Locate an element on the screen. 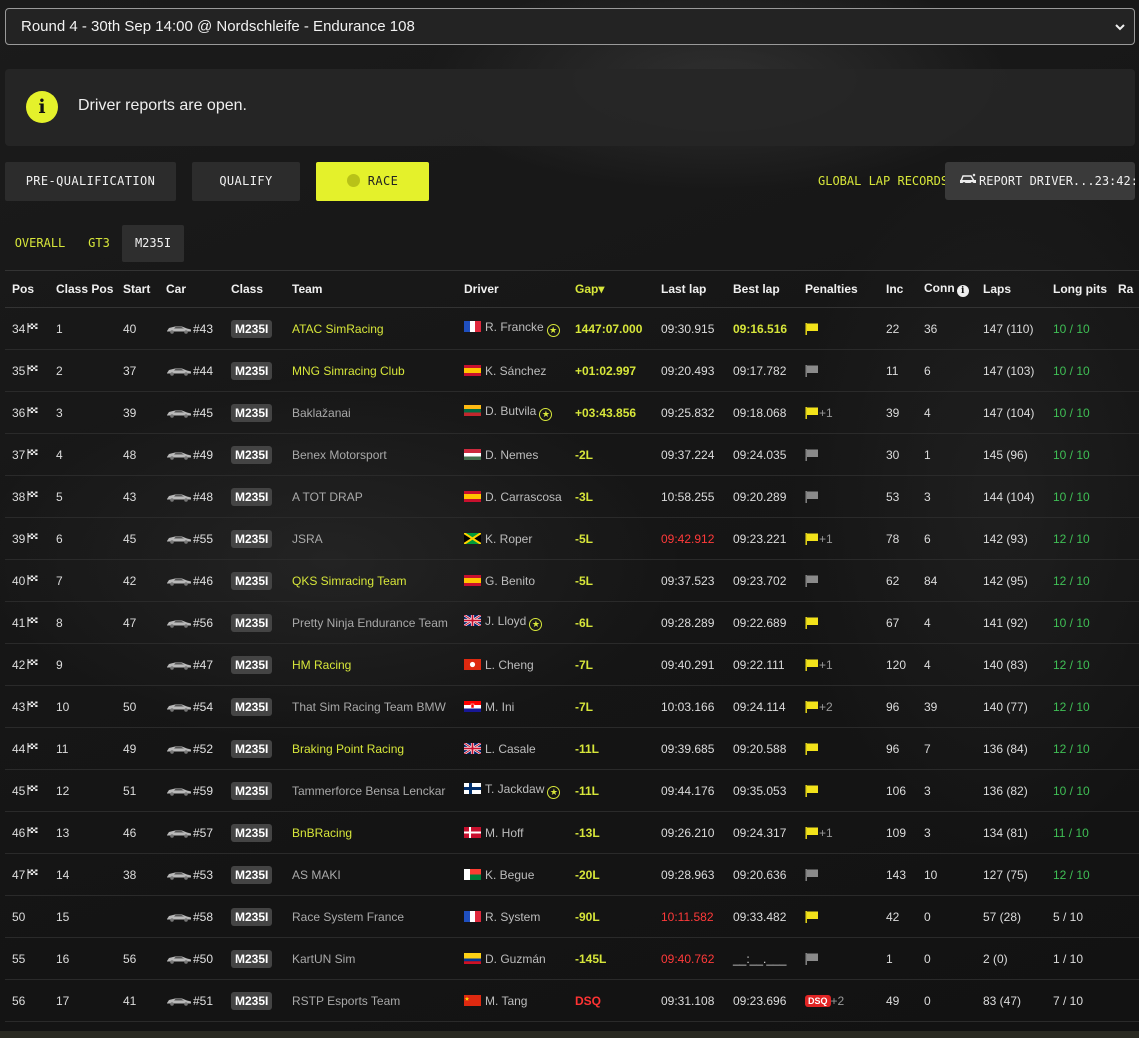  driver-name: G. Benito is located at coordinates (510, 581).